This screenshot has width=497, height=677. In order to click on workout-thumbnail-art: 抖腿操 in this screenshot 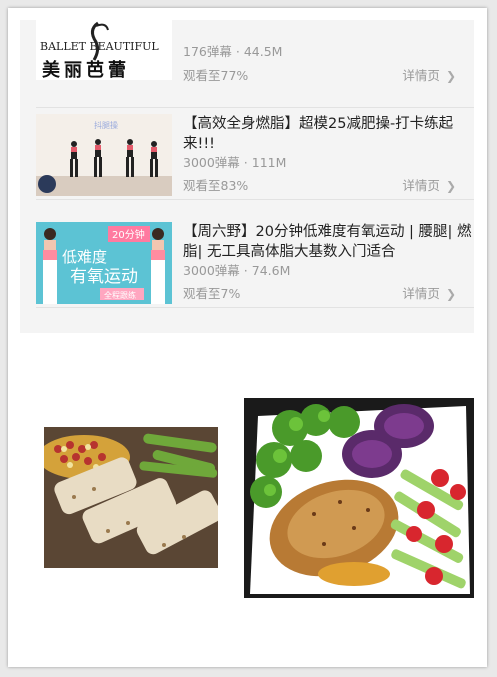, I will do `click(104, 155)`.